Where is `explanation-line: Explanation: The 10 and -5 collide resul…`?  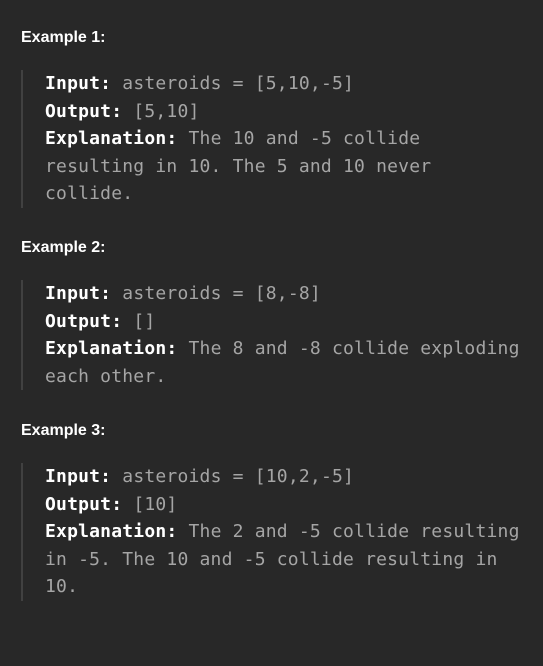 explanation-line: Explanation: The 10 and -5 collide resul… is located at coordinates (283, 166).